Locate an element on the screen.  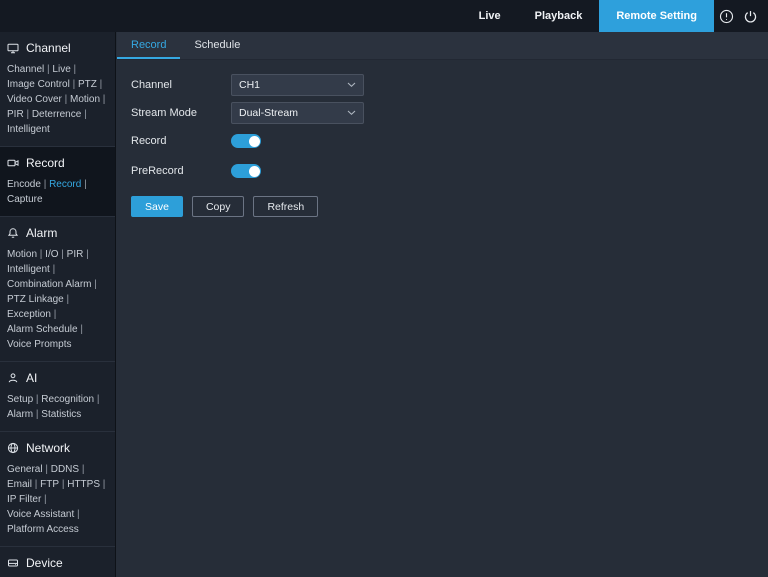
nav-live: Live is located at coordinates (490, 16).